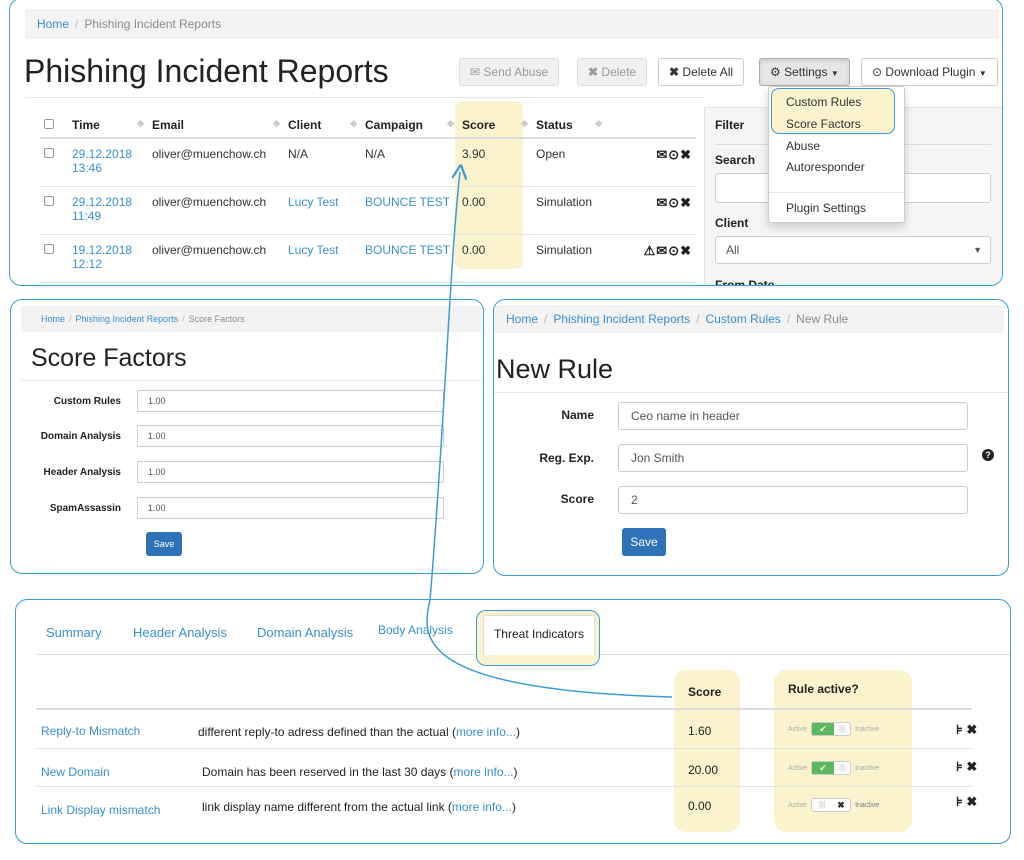  What do you see at coordinates (555, 369) in the screenshot?
I see `page-title: New Rule` at bounding box center [555, 369].